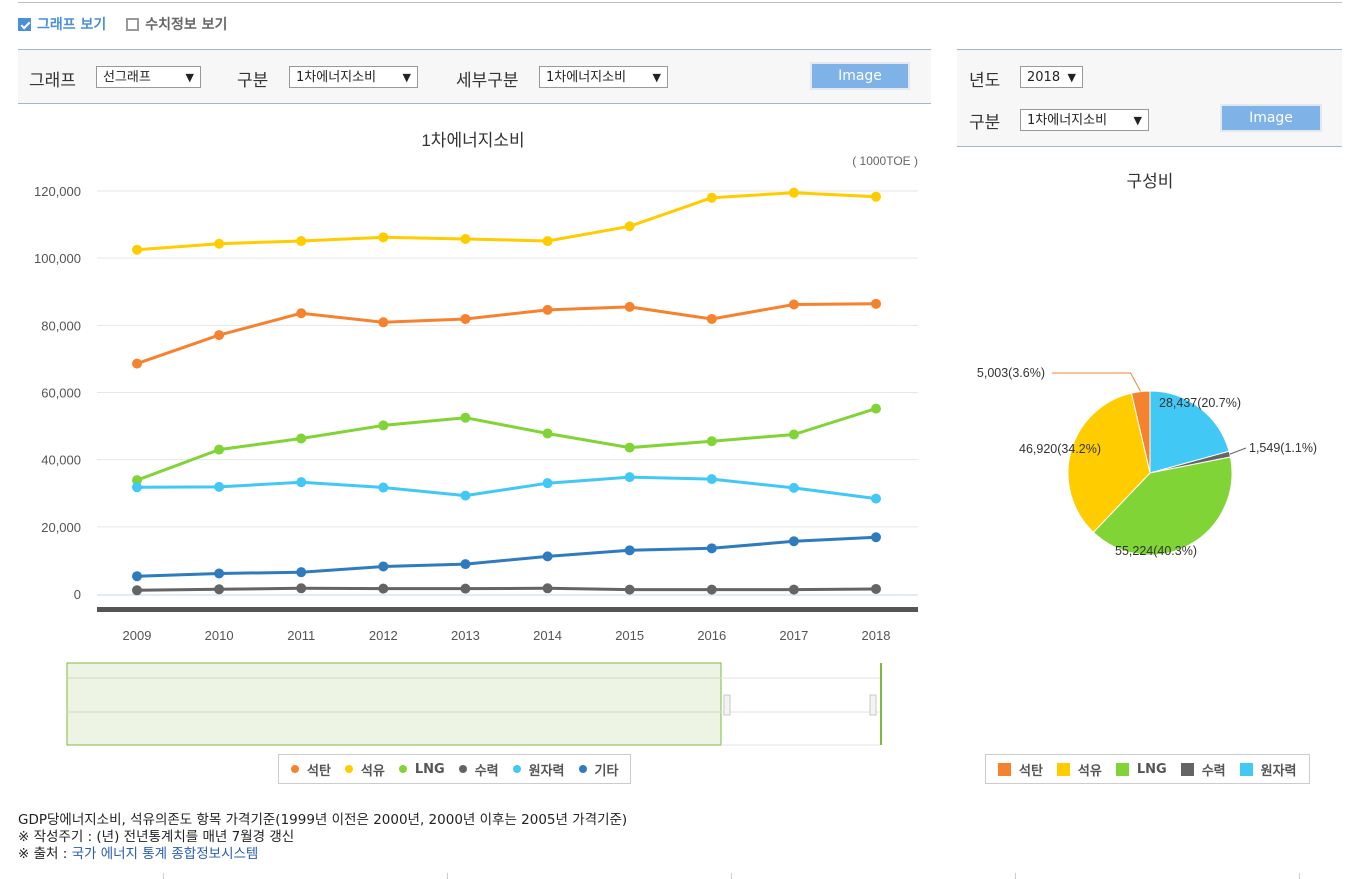  I want to click on navigator-left-handle, so click(727, 705).